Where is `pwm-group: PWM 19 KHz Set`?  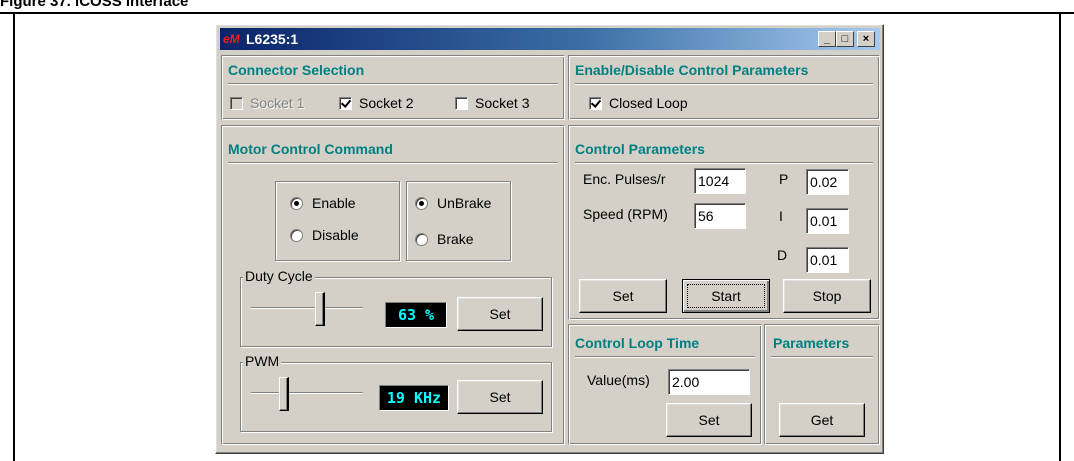
pwm-group: PWM 19 KHz Set is located at coordinates (396, 392).